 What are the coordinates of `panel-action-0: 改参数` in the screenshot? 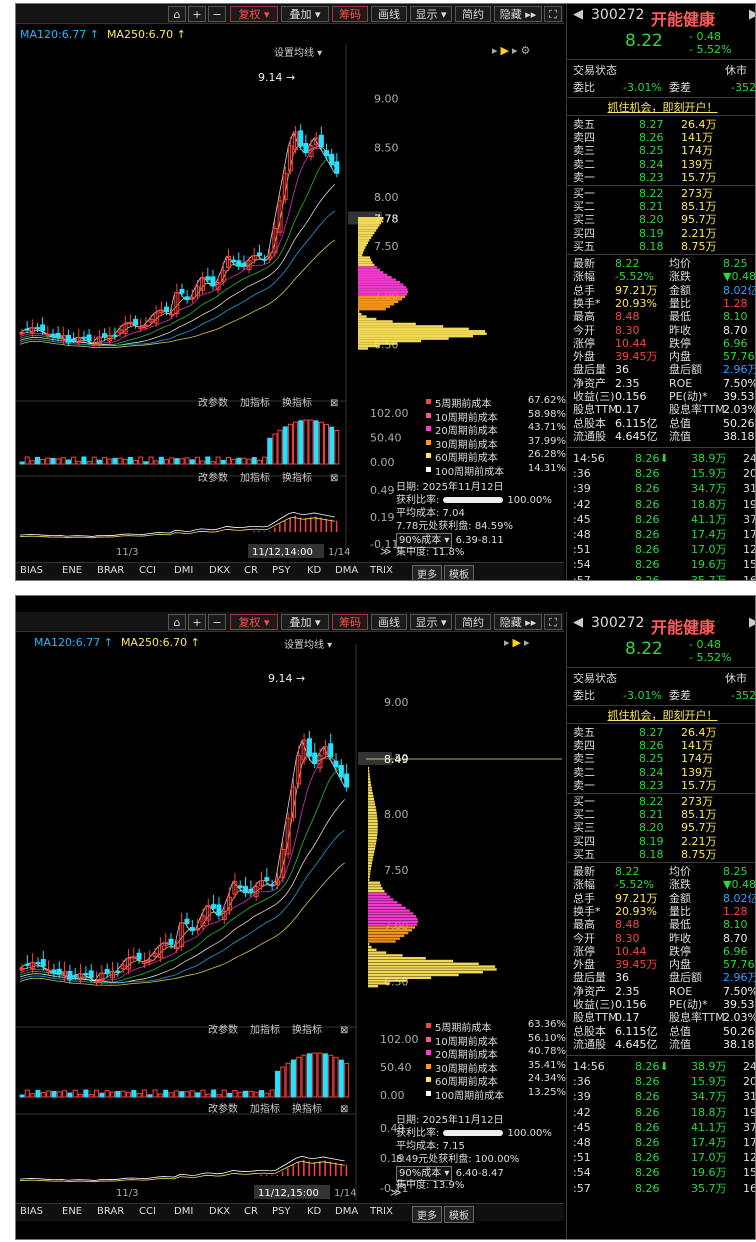 It's located at (223, 1029).